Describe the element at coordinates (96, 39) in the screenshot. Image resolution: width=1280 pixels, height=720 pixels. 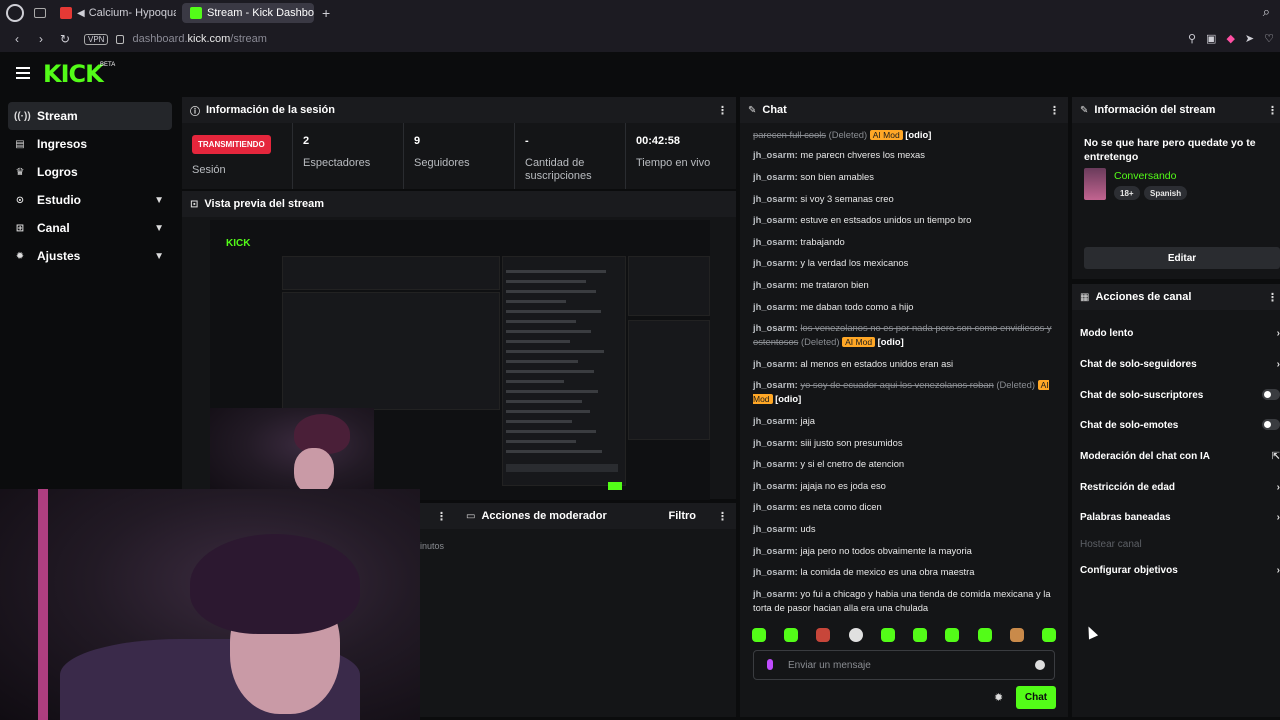
I see `vpn-badge: VPN` at that location.